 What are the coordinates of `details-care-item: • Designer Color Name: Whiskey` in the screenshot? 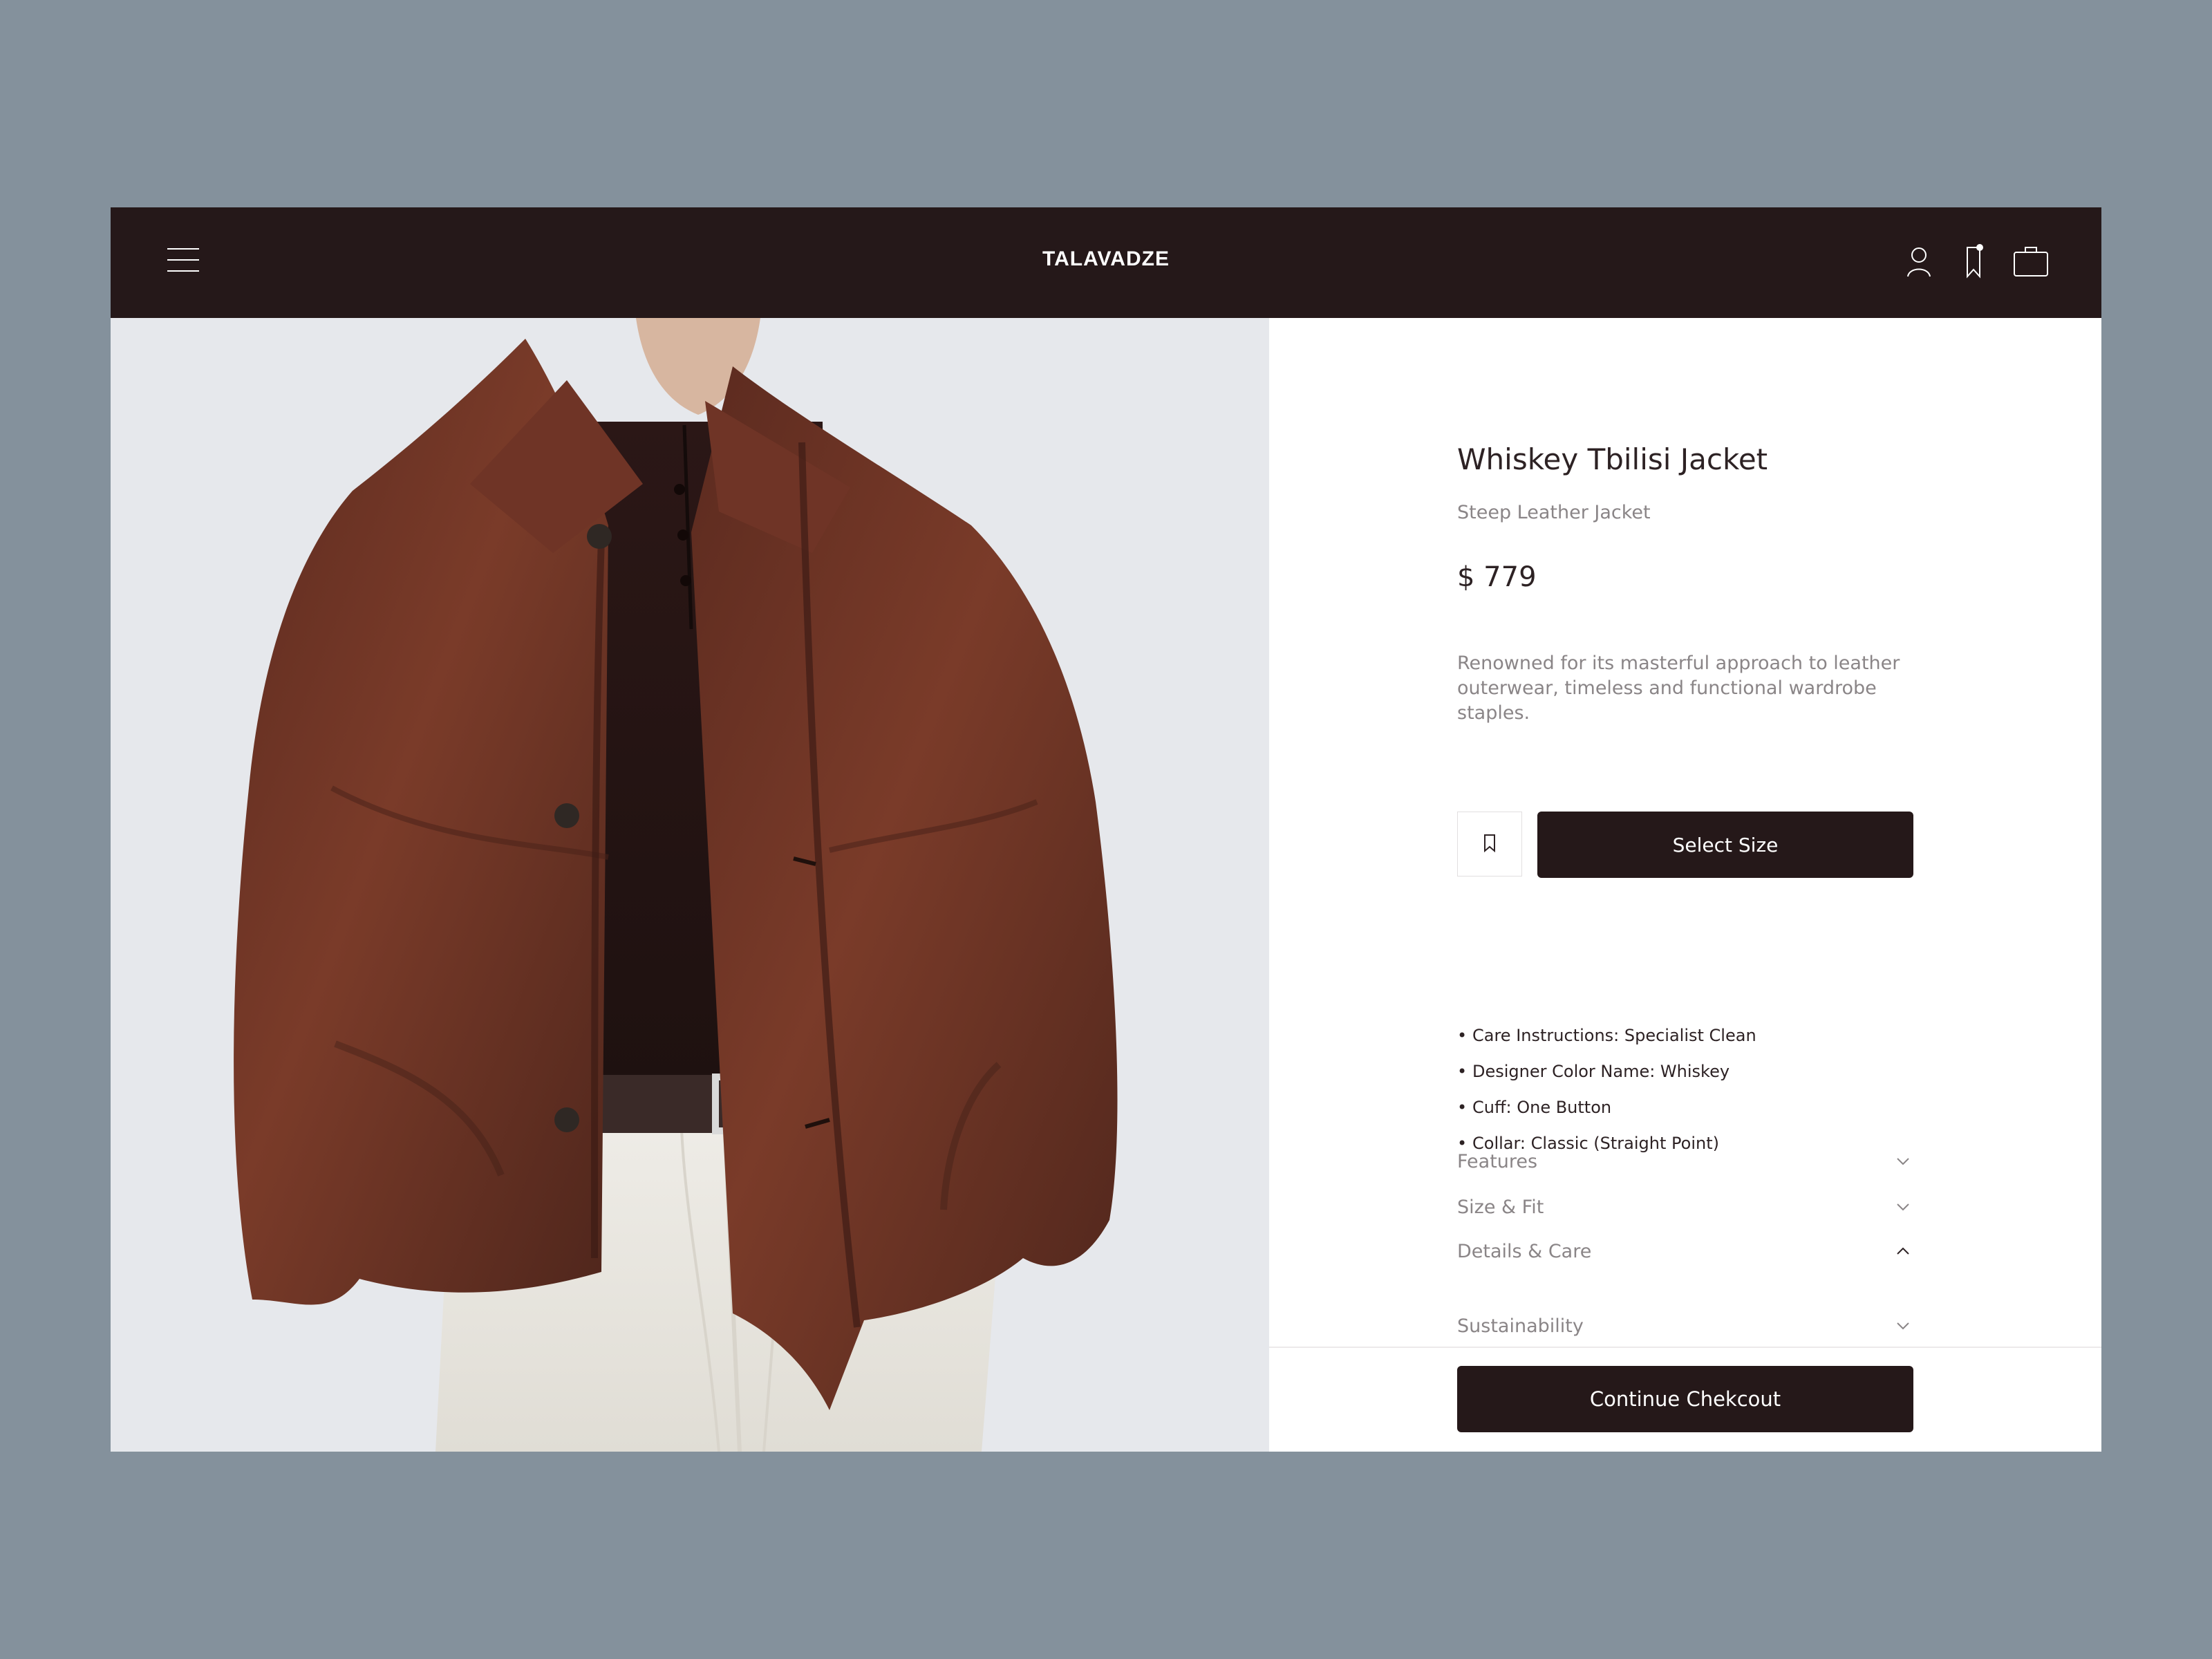 It's located at (1685, 1071).